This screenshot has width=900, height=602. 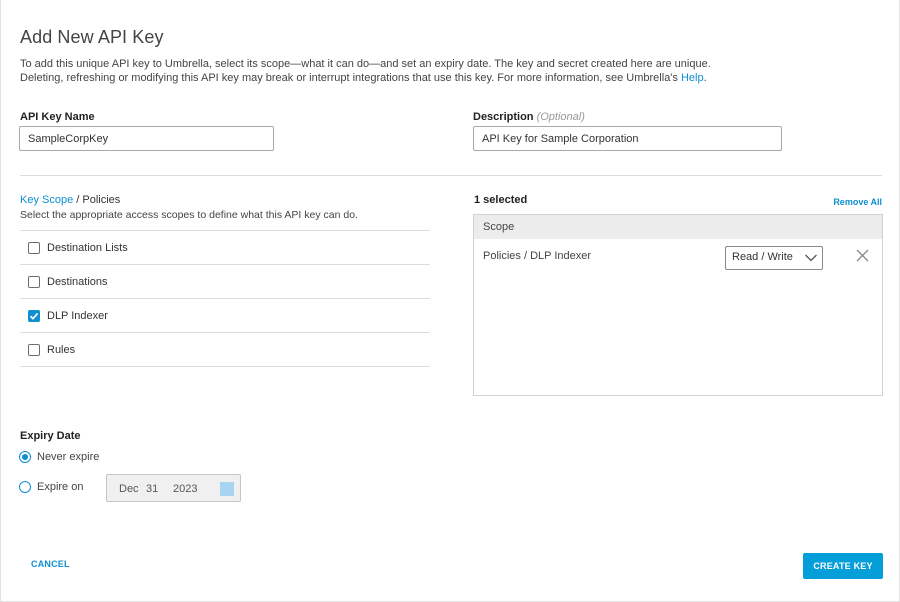 I want to click on selected-count: 1 selected, so click(x=501, y=200).